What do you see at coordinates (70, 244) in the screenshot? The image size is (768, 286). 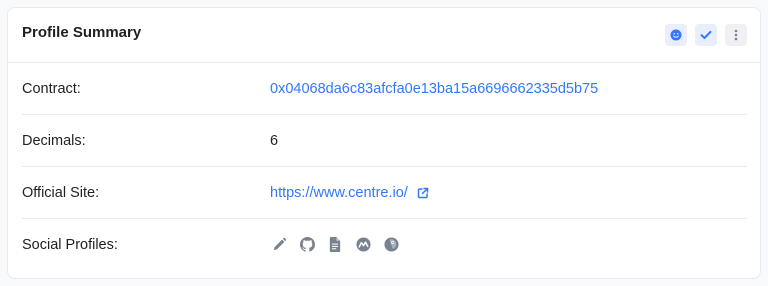 I see `social-profiles-label: Social Profiles:` at bounding box center [70, 244].